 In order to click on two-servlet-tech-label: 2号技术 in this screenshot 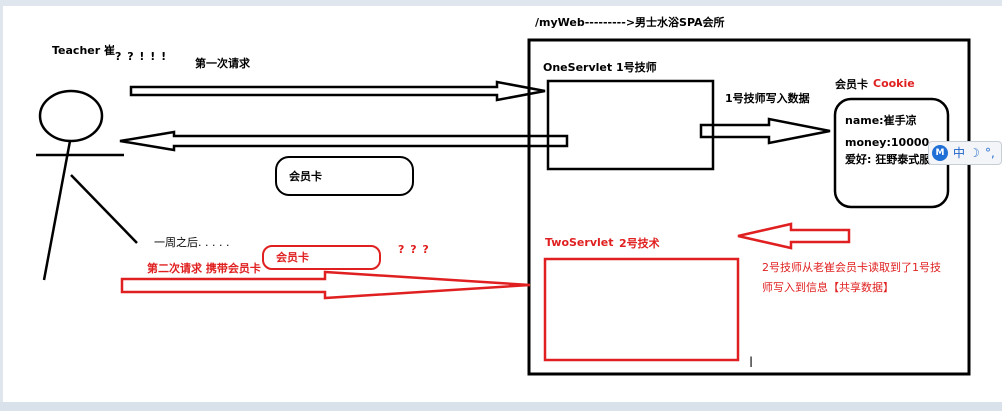, I will do `click(639, 243)`.